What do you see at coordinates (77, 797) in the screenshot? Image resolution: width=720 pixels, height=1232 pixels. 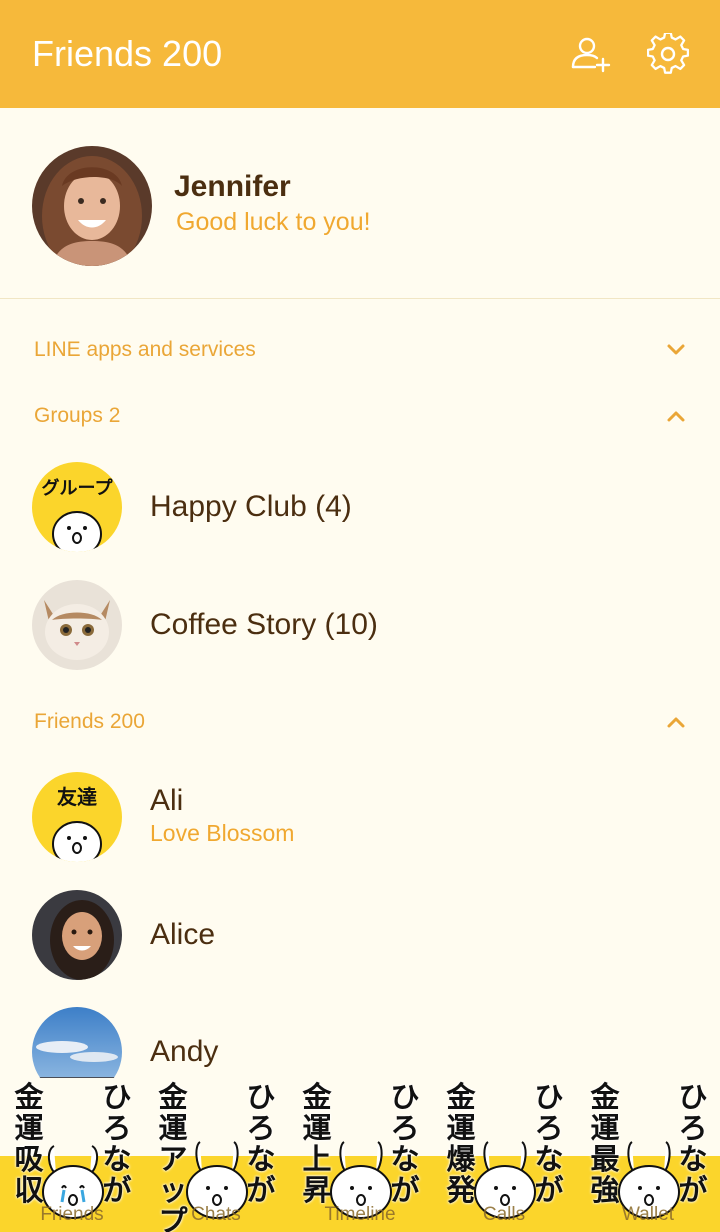 I see `friend-avatar-text: 友達` at bounding box center [77, 797].